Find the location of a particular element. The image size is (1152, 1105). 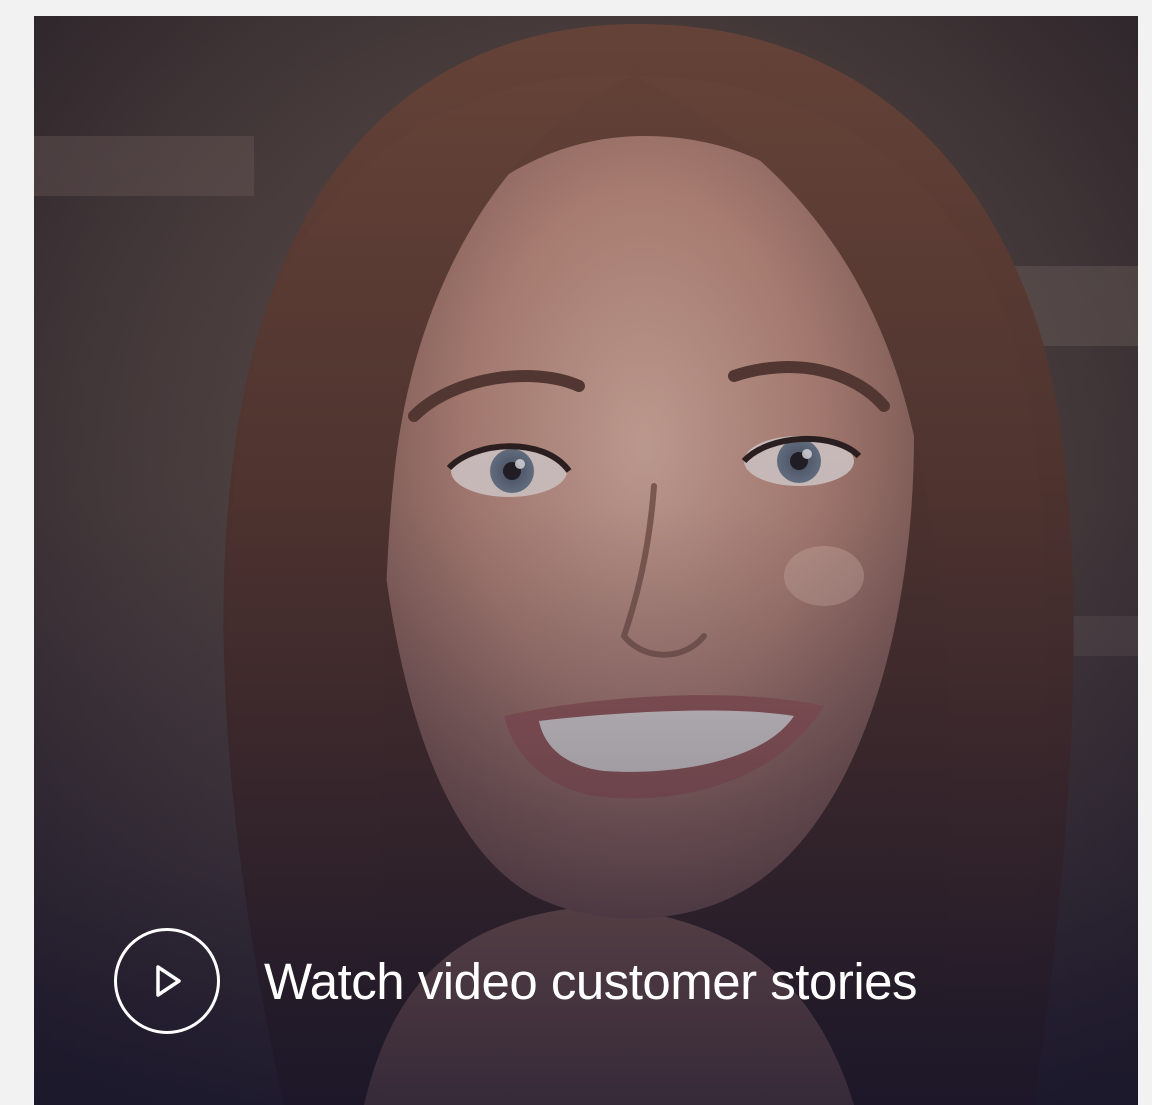

watch-video-label: Watch video customer stories is located at coordinates (591, 981).